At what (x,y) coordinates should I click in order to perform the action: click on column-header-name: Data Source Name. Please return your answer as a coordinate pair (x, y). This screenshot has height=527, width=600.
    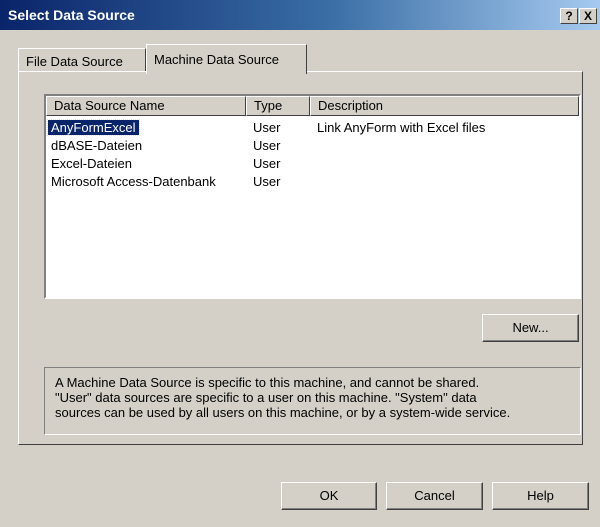
    Looking at the image, I should click on (146, 106).